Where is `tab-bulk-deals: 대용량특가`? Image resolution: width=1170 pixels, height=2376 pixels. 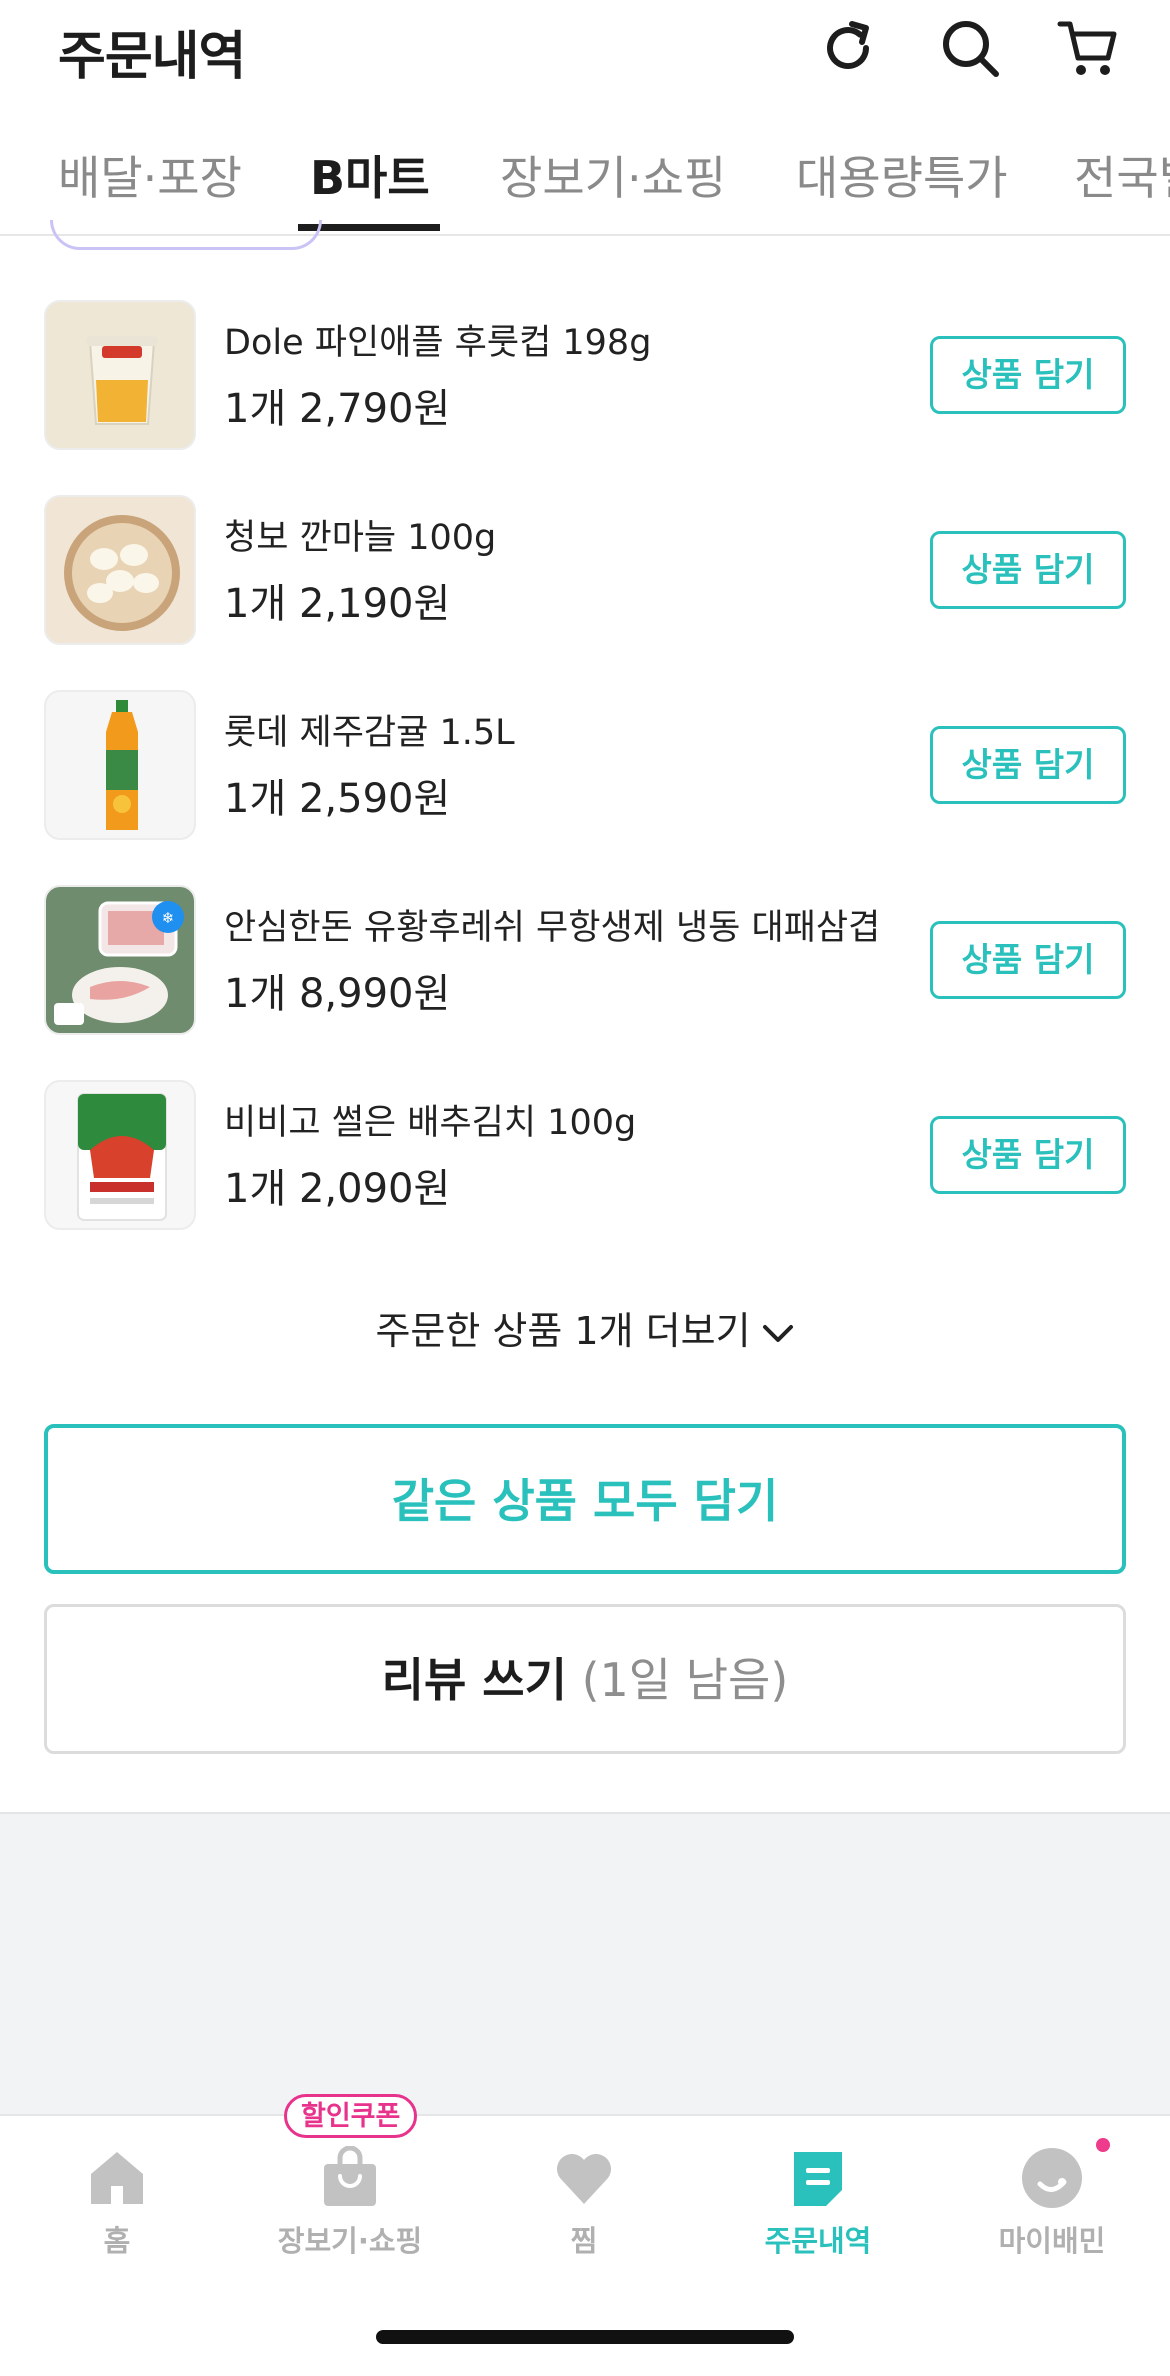 tab-bulk-deals: 대용량특가 is located at coordinates (902, 175).